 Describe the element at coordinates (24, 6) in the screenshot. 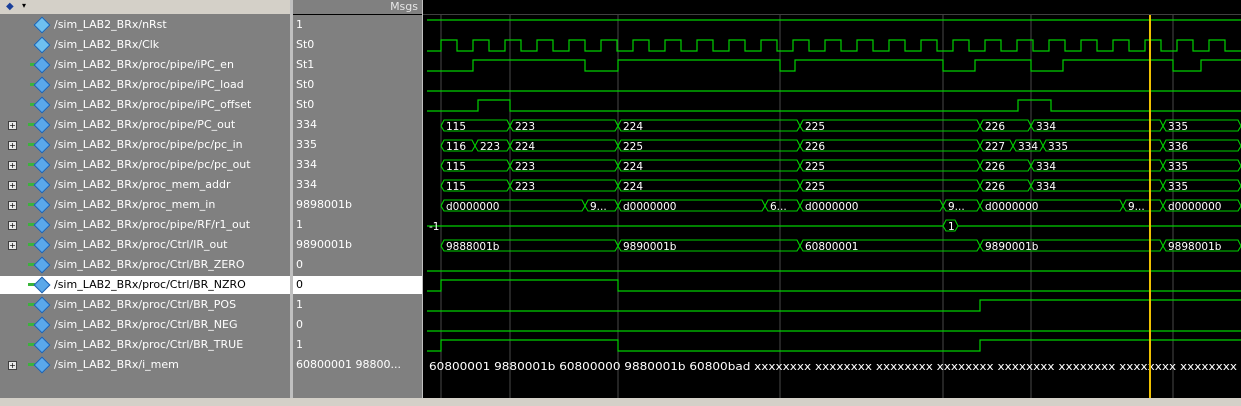

I see `chevron-down-icon: ▾` at that location.